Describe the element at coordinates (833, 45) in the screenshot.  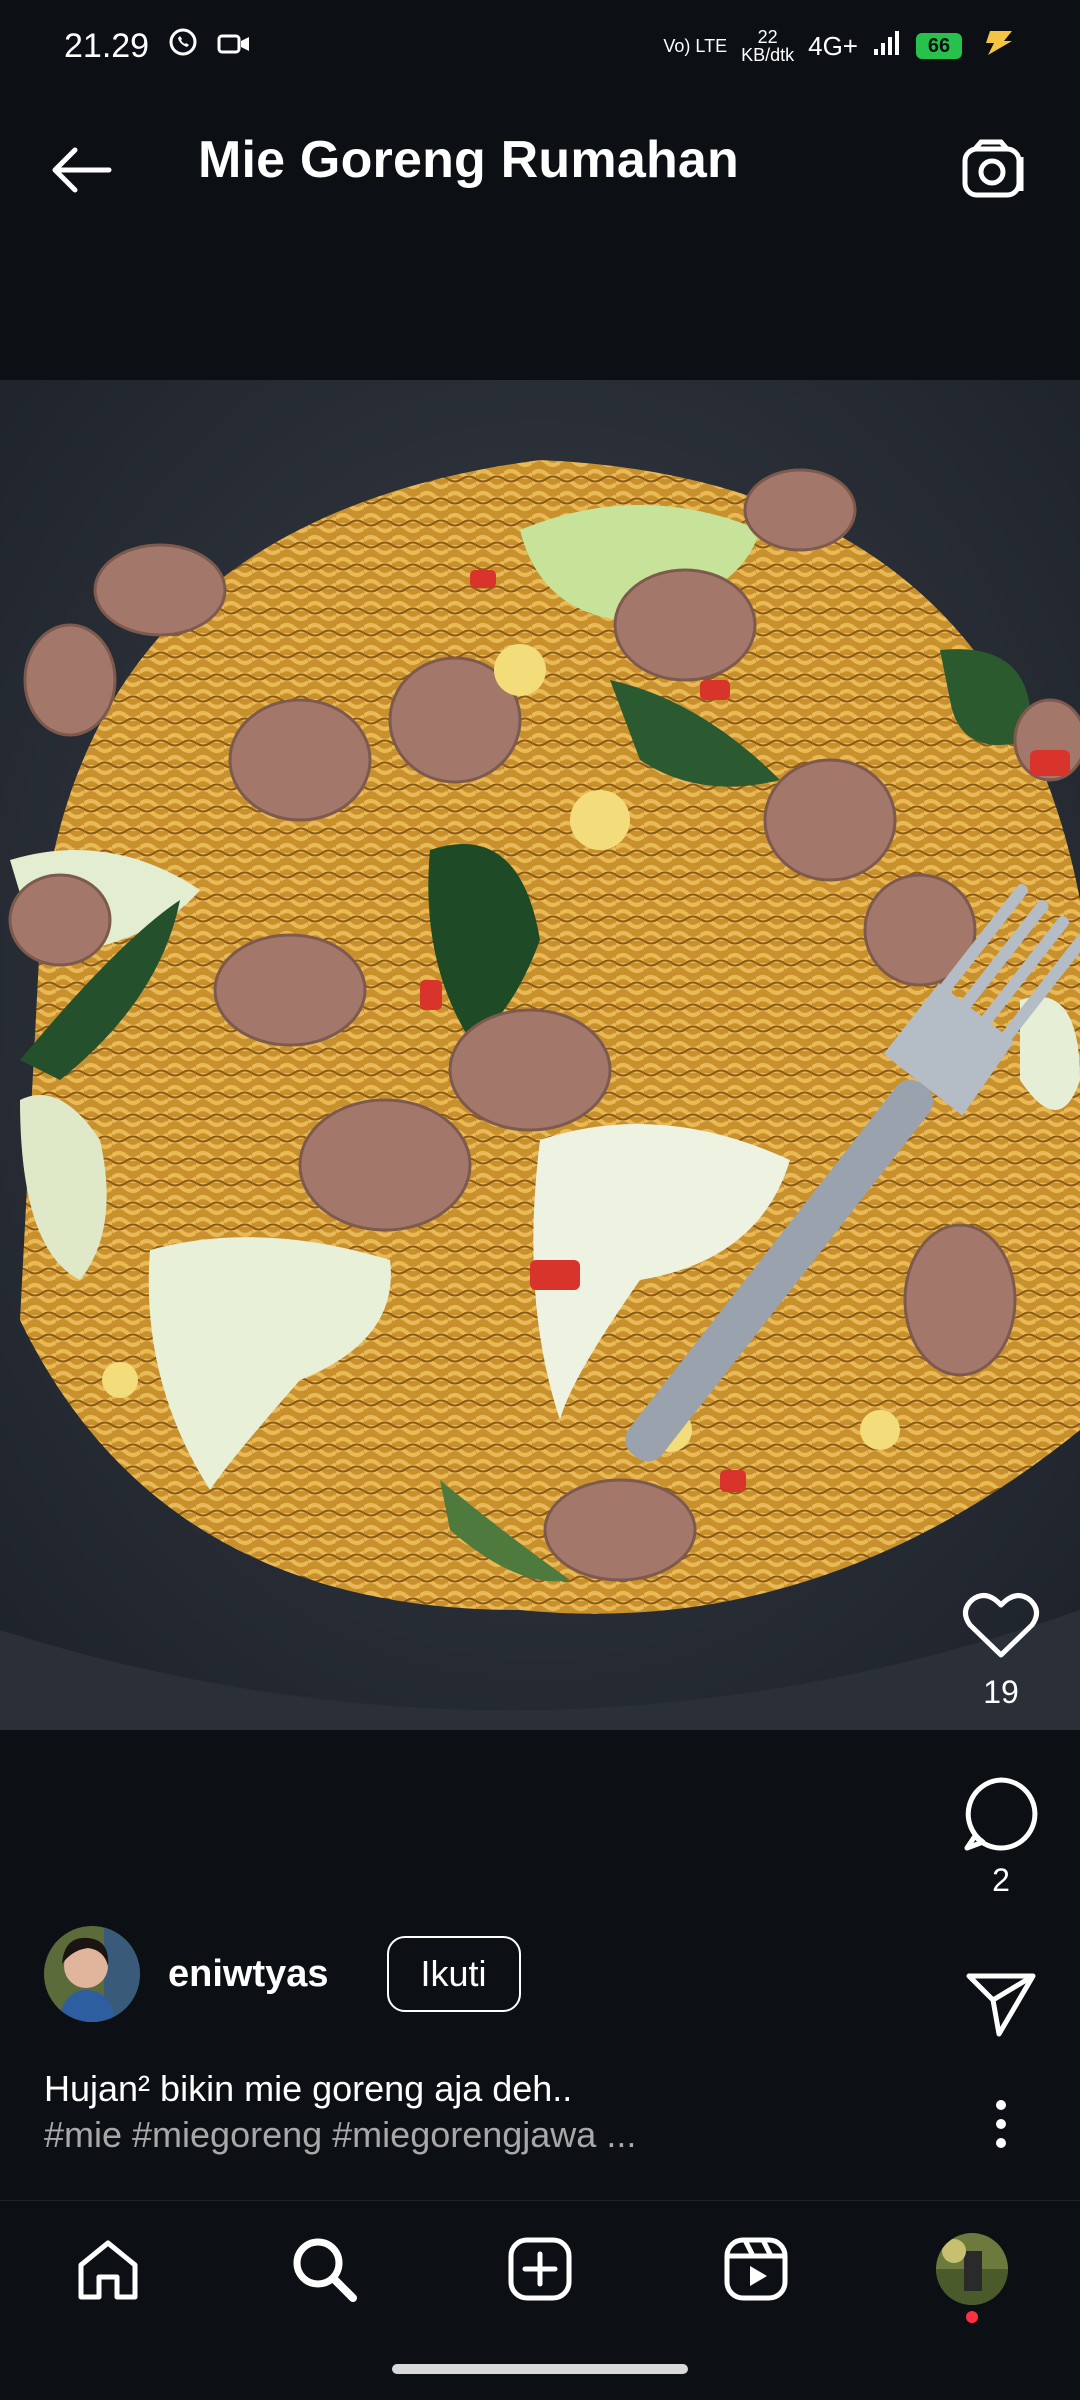
I see `network-type: 4G+` at that location.